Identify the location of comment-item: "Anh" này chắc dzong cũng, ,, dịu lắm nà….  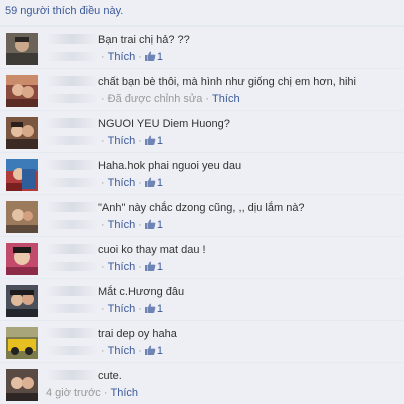
(202, 215).